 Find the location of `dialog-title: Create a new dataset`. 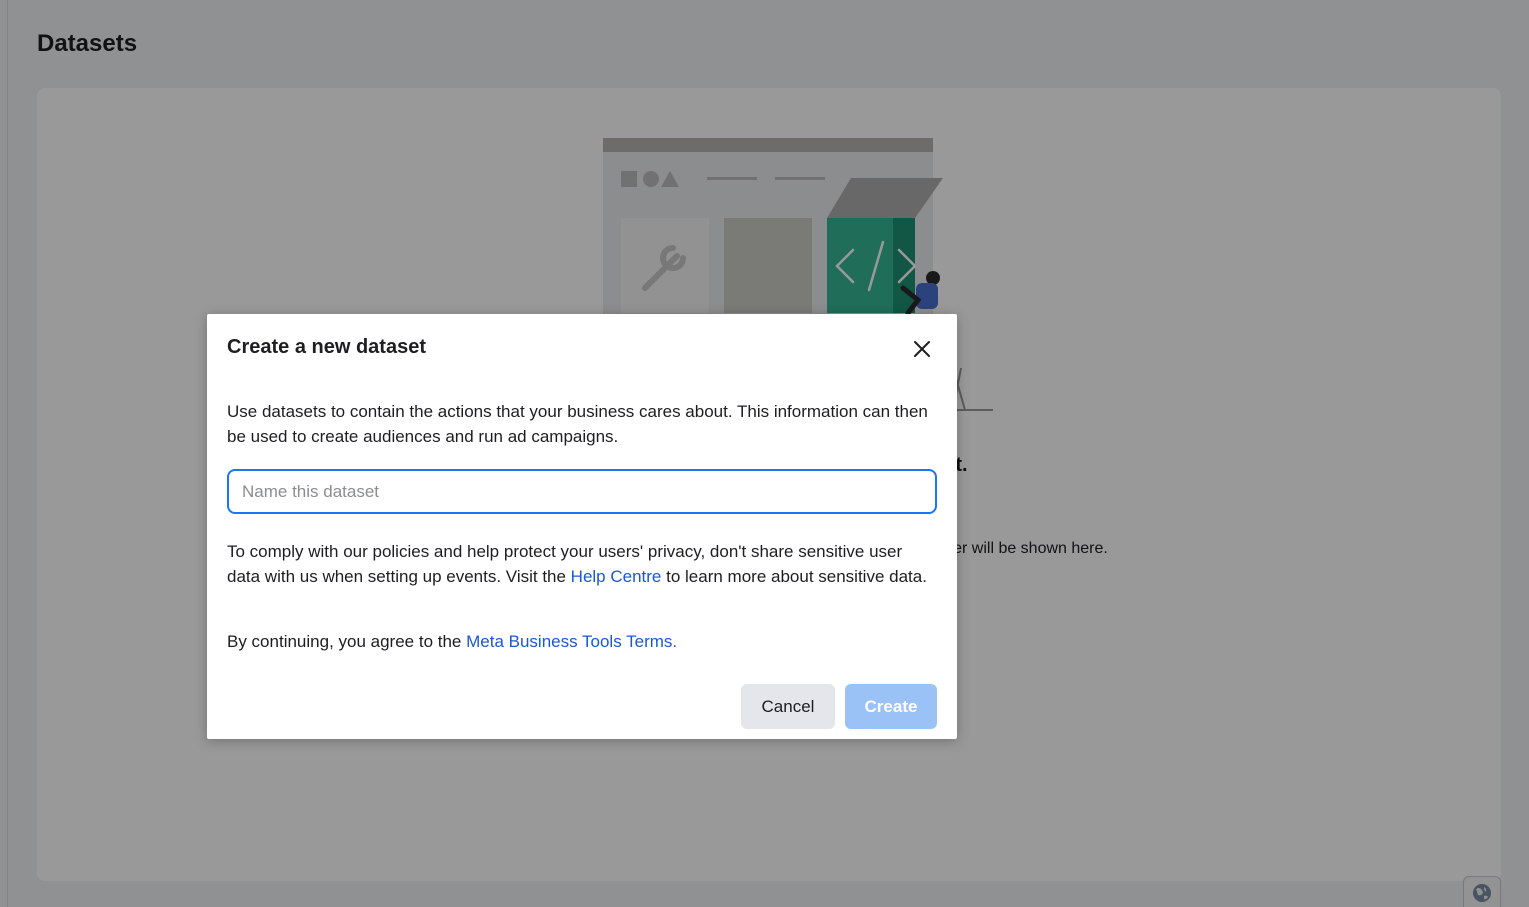

dialog-title: Create a new dataset is located at coordinates (326, 347).